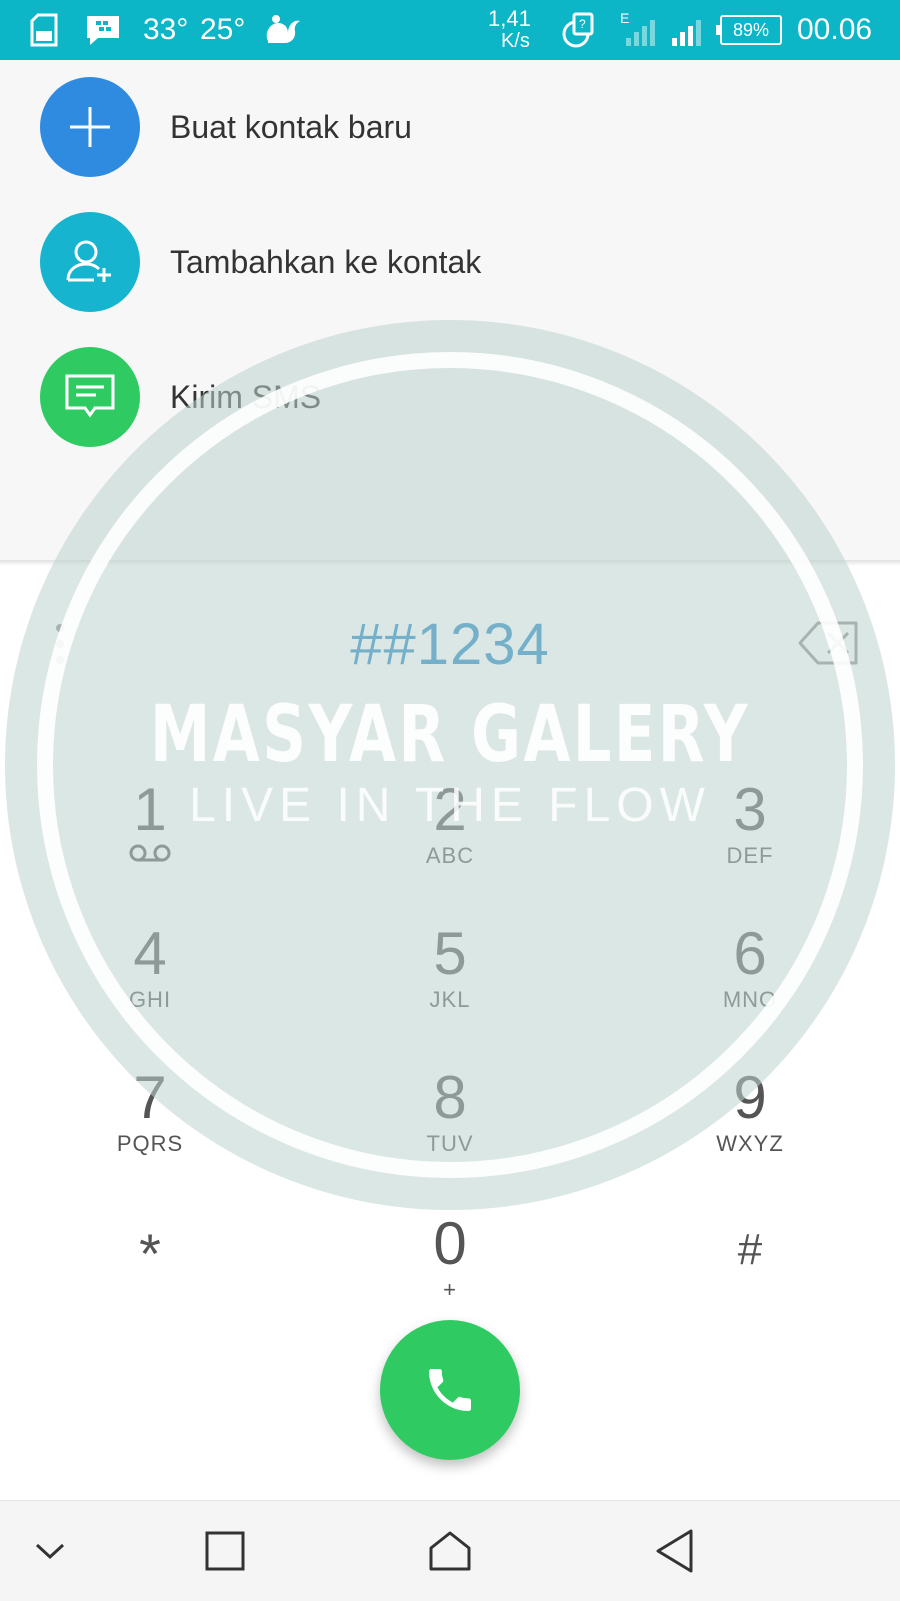  What do you see at coordinates (509, 18) in the screenshot?
I see `network-speed-value: 1,41` at bounding box center [509, 18].